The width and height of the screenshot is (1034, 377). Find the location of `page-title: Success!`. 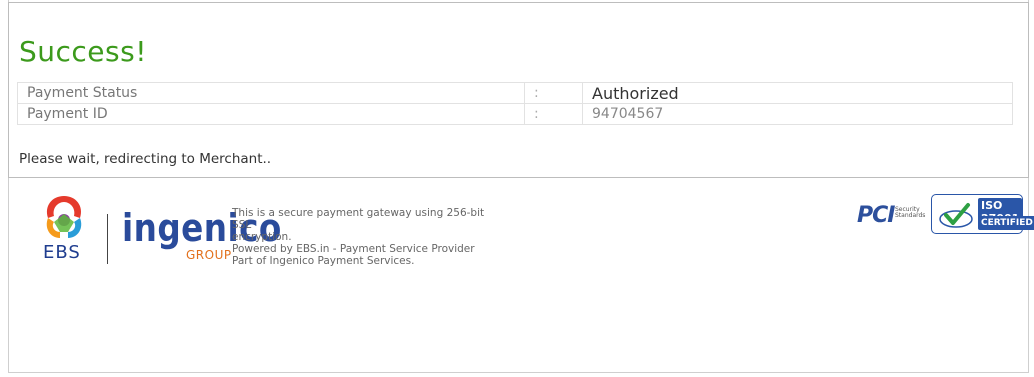

page-title: Success! is located at coordinates (83, 51).